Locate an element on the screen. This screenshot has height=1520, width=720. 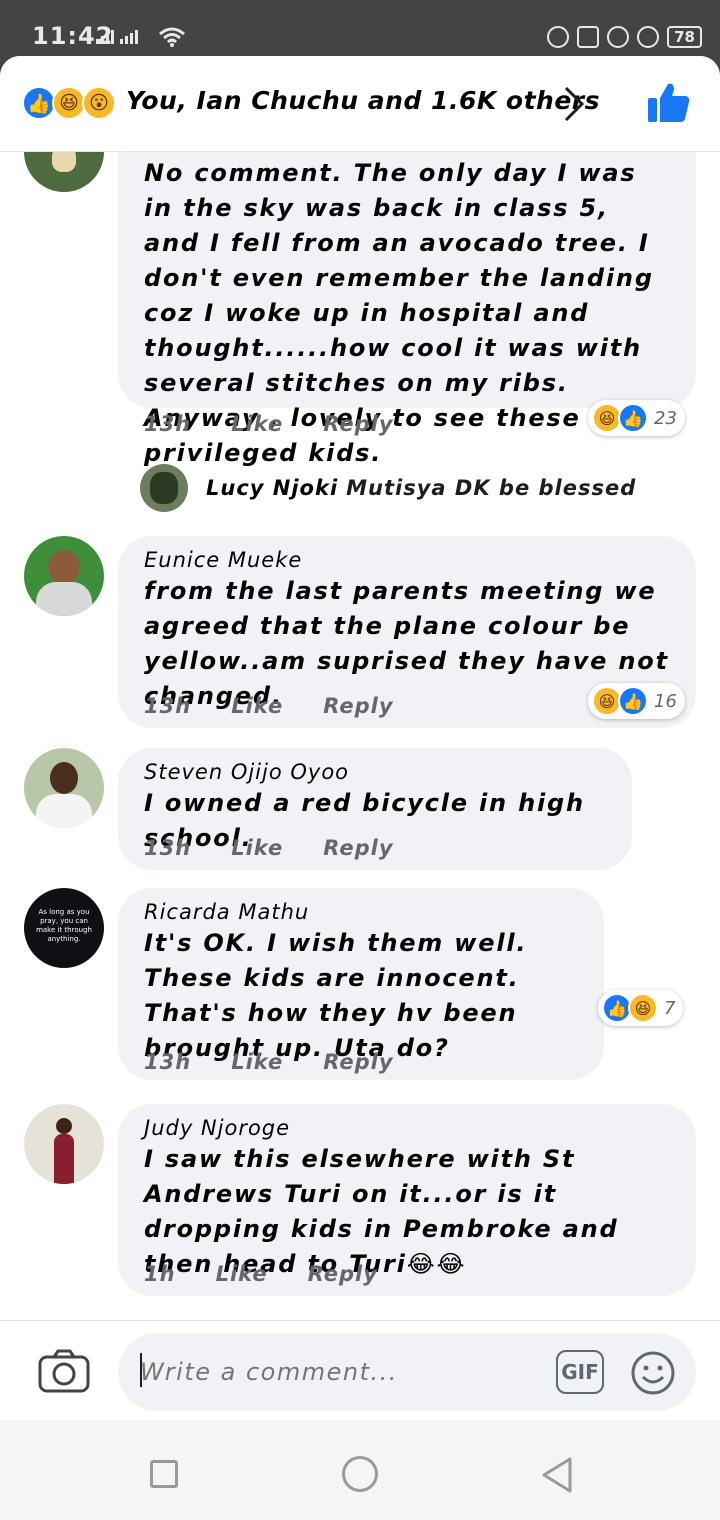
comment-author: Judy Njoroge is located at coordinates (407, 1128).